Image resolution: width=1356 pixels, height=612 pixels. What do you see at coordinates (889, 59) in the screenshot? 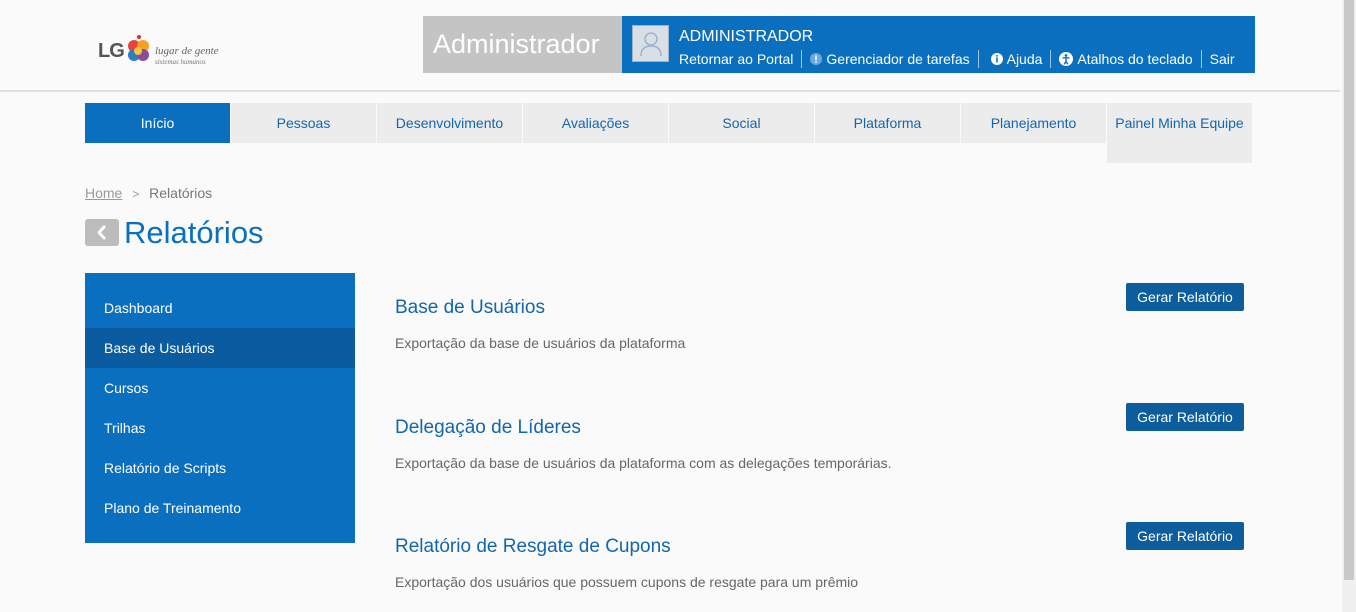
I see `task-manager-link: Gerenciador de tarefas` at bounding box center [889, 59].